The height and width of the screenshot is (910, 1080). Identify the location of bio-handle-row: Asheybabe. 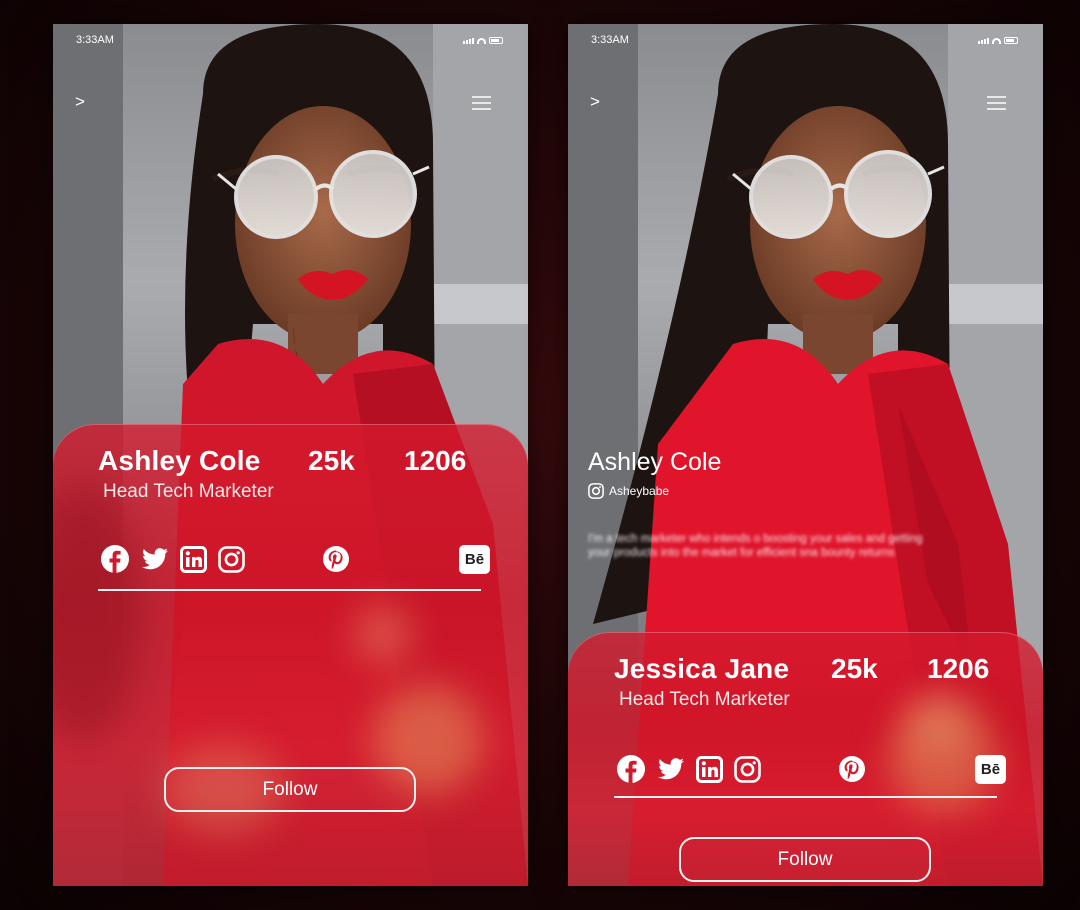
(628, 491).